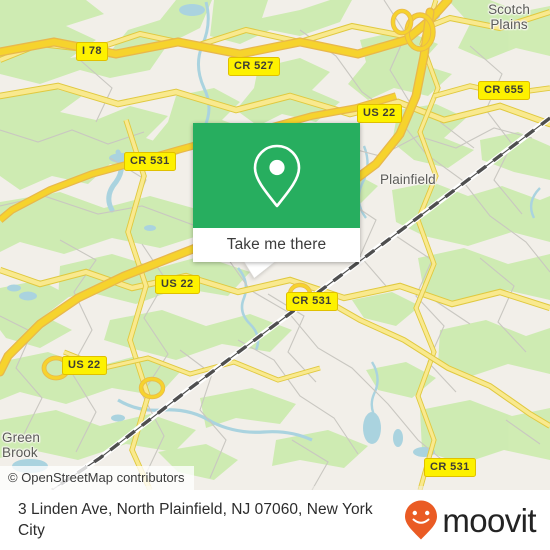 The height and width of the screenshot is (550, 550). I want to click on road-shield-cr-531-southeast: CR 531, so click(450, 467).